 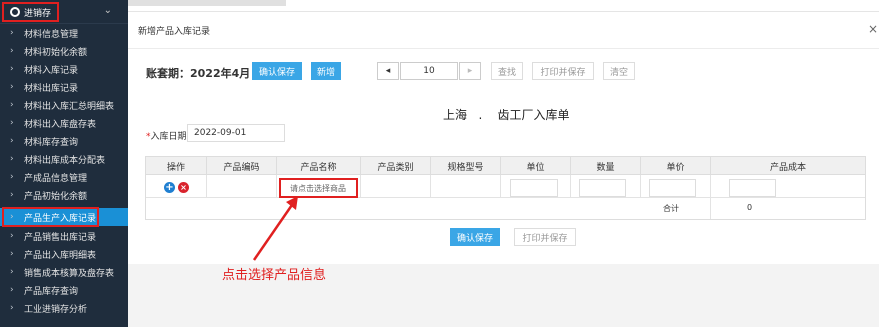 I want to click on sidebar-item-label: 材料出入库汇总明细表, so click(x=69, y=106).